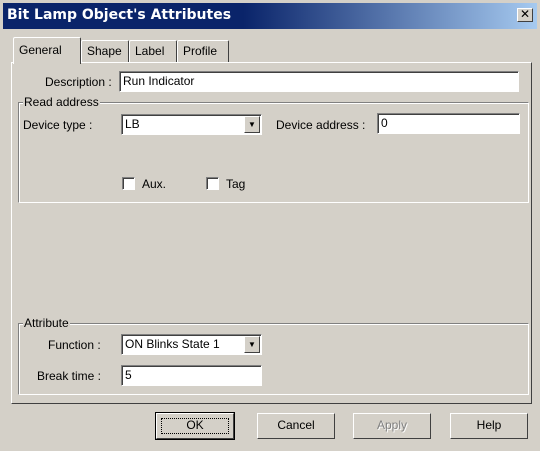 Image resolution: width=540 pixels, height=451 pixels. I want to click on ok-button: OK, so click(195, 426).